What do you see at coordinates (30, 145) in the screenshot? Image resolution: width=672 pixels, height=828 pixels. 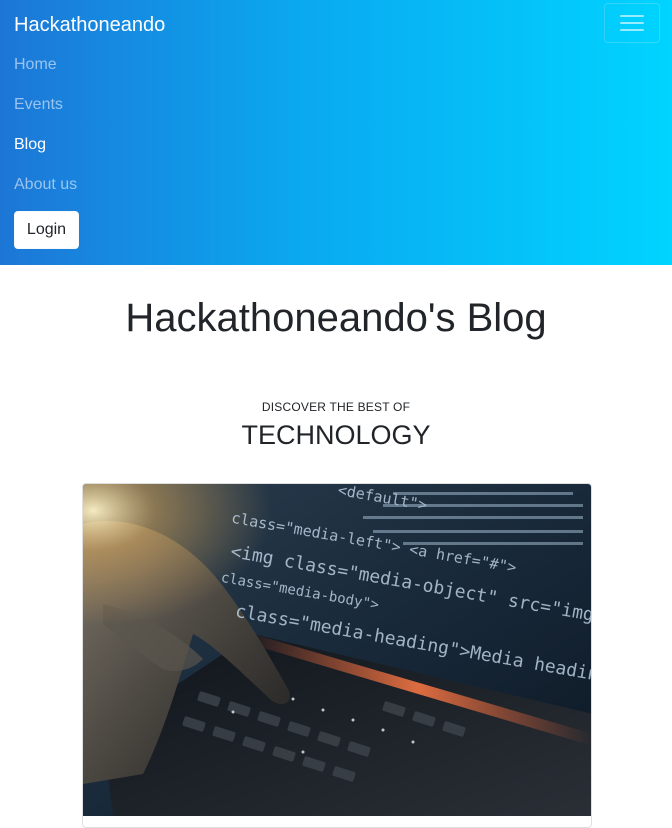 I see `nav-link-blog: Blog` at bounding box center [30, 145].